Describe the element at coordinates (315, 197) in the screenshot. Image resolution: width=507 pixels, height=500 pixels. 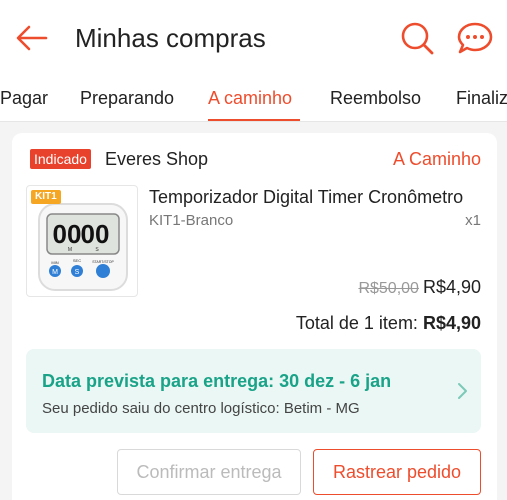
I see `product-name: Temporizador Digital Timer Cronômetro` at that location.